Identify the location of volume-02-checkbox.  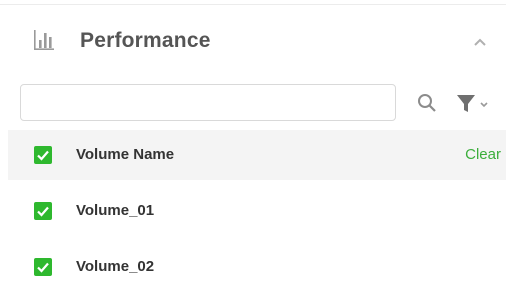
(43, 267).